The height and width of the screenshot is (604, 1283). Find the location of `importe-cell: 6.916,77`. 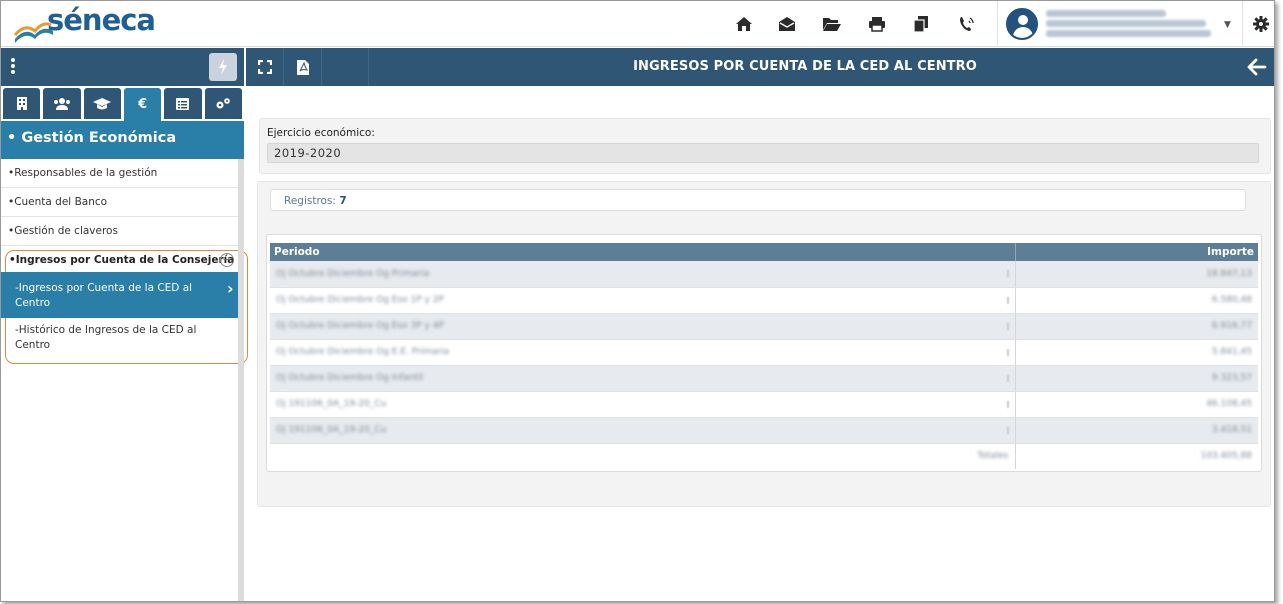

importe-cell: 6.916,77 is located at coordinates (1231, 326).